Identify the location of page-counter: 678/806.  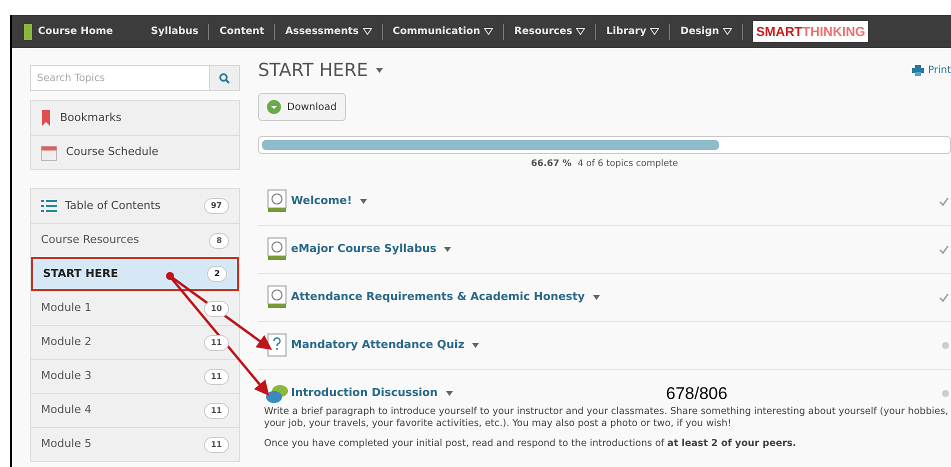
(697, 394).